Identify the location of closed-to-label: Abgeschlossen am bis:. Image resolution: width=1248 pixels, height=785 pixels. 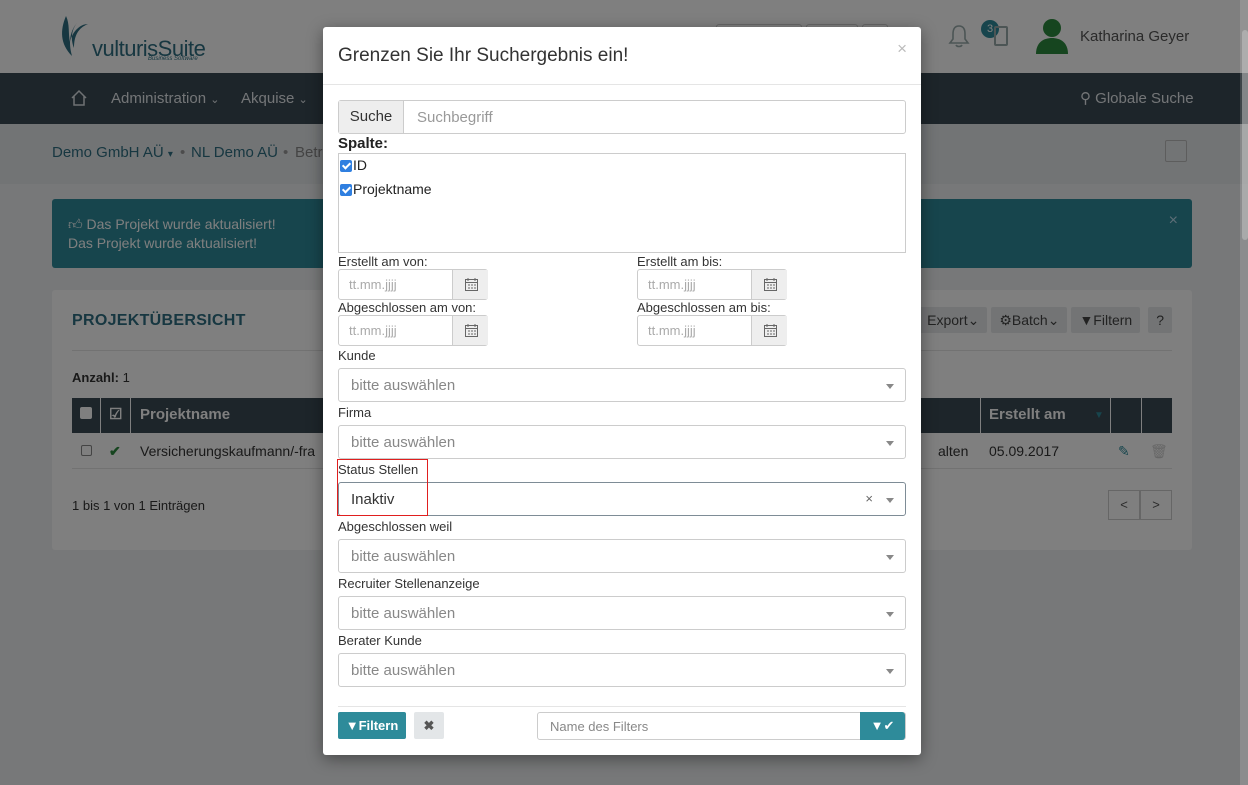
(704, 307).